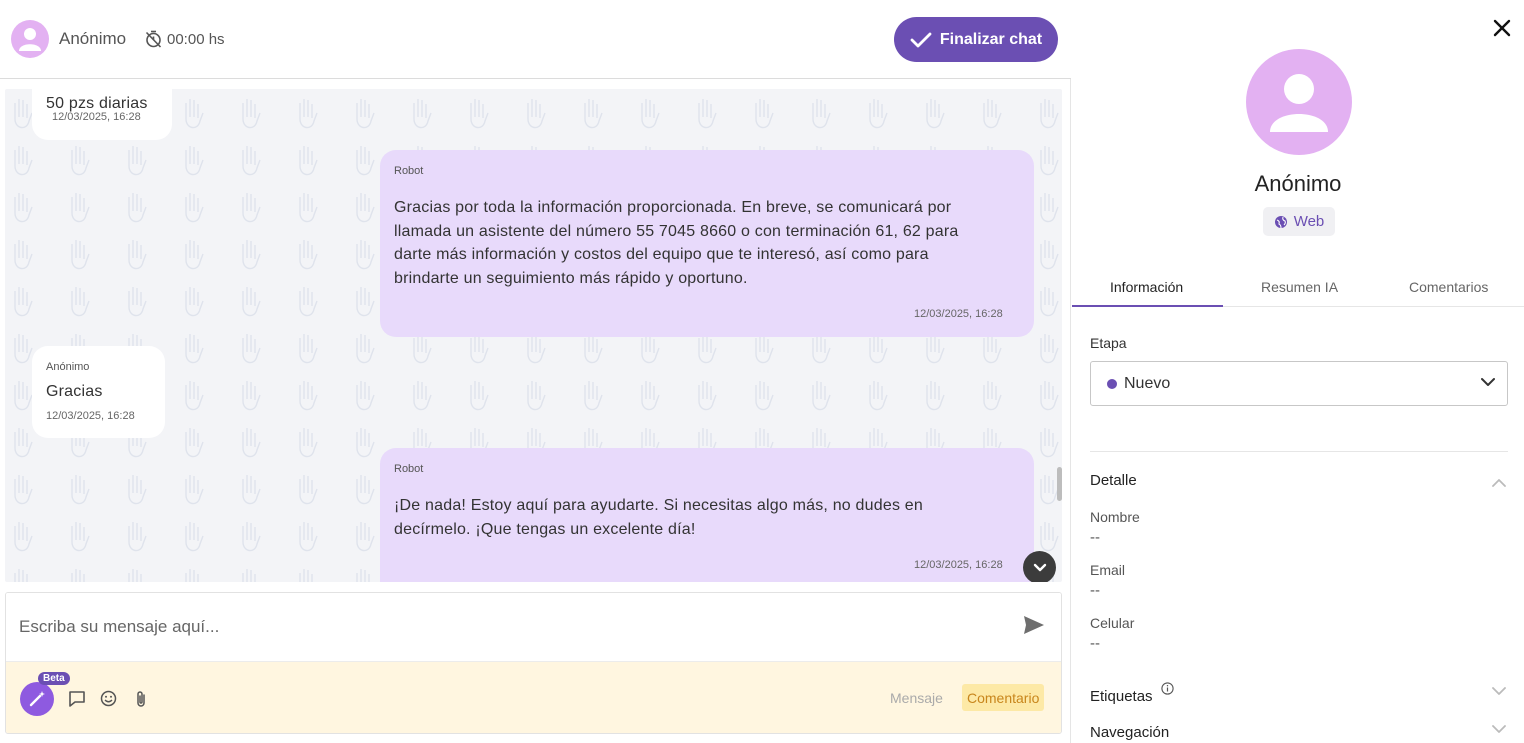 This screenshot has height=743, width=1524. I want to click on stage-value: Nuevo, so click(1147, 383).